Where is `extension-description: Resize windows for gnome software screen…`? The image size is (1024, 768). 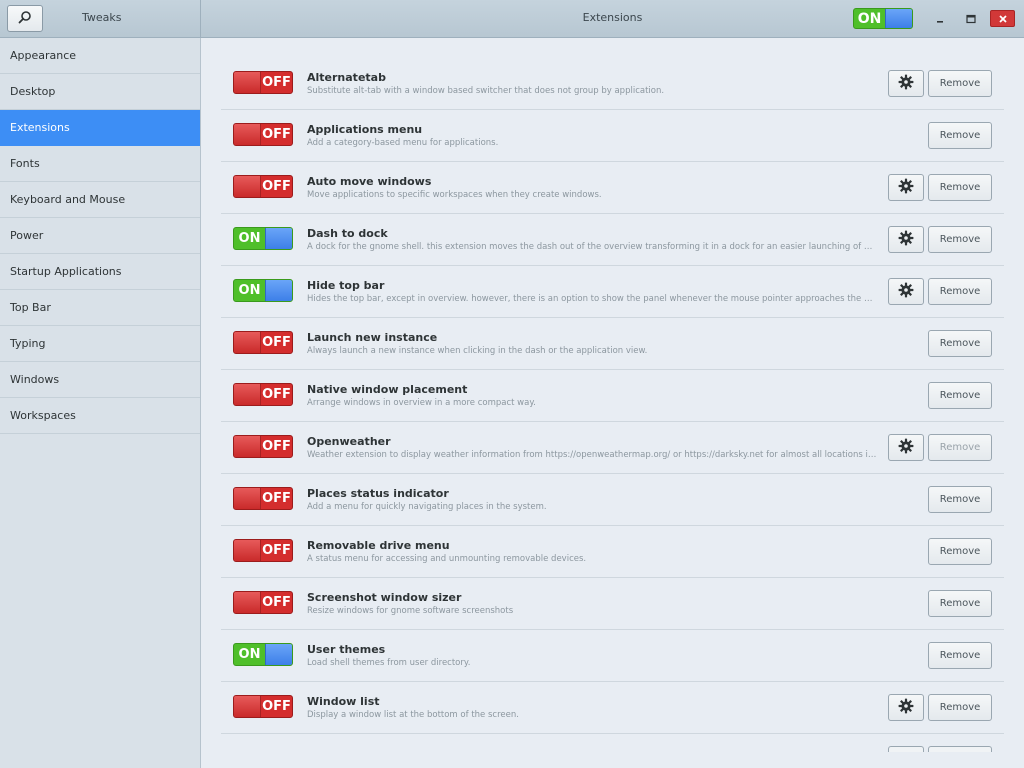 extension-description: Resize windows for gnome software screen… is located at coordinates (410, 611).